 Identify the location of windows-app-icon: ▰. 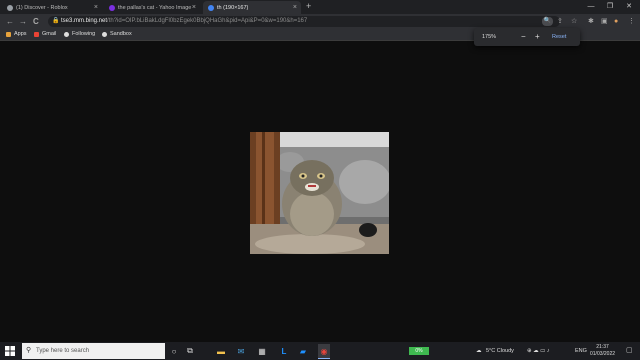
(303, 351).